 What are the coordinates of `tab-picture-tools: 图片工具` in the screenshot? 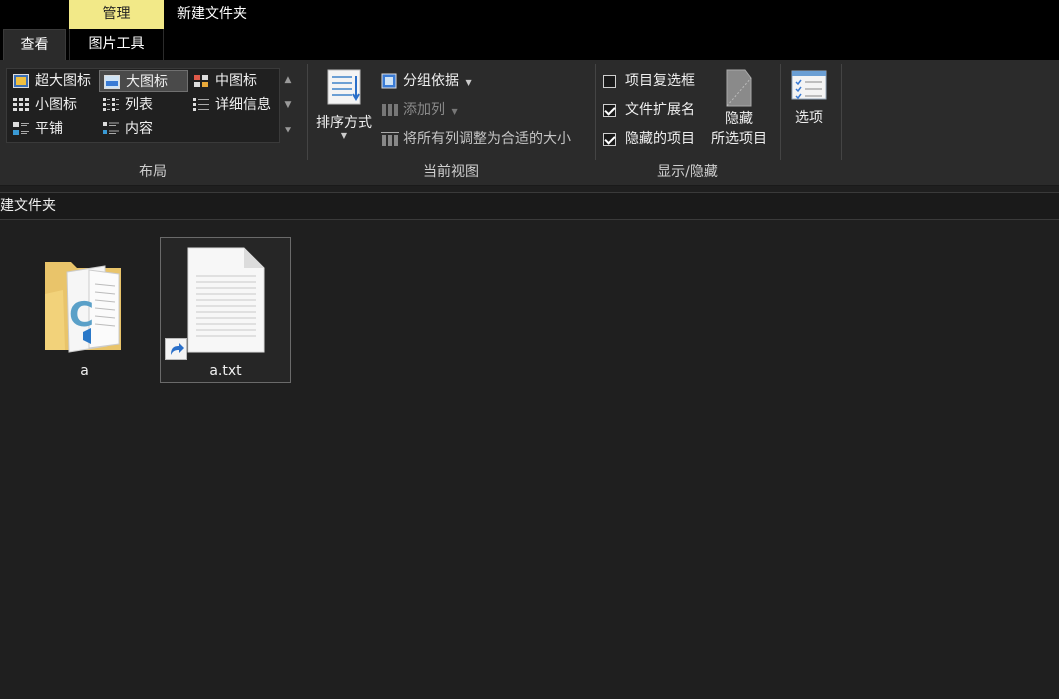 It's located at (116, 44).